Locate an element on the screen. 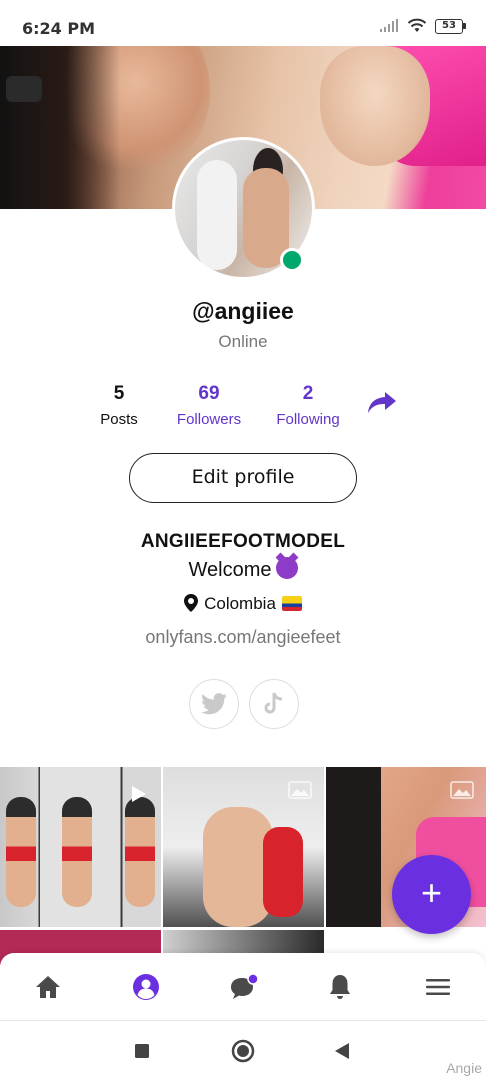  back-icon is located at coordinates (342, 1051).